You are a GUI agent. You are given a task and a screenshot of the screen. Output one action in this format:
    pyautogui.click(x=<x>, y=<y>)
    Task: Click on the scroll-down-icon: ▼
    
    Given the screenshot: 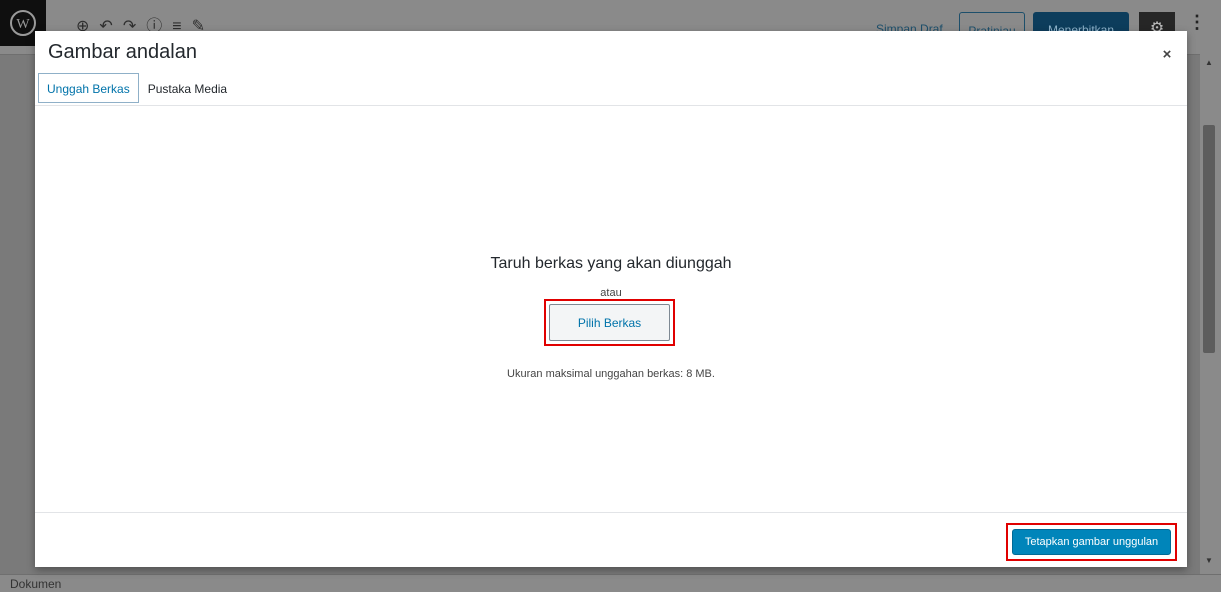 What is the action you would take?
    pyautogui.click(x=1209, y=560)
    